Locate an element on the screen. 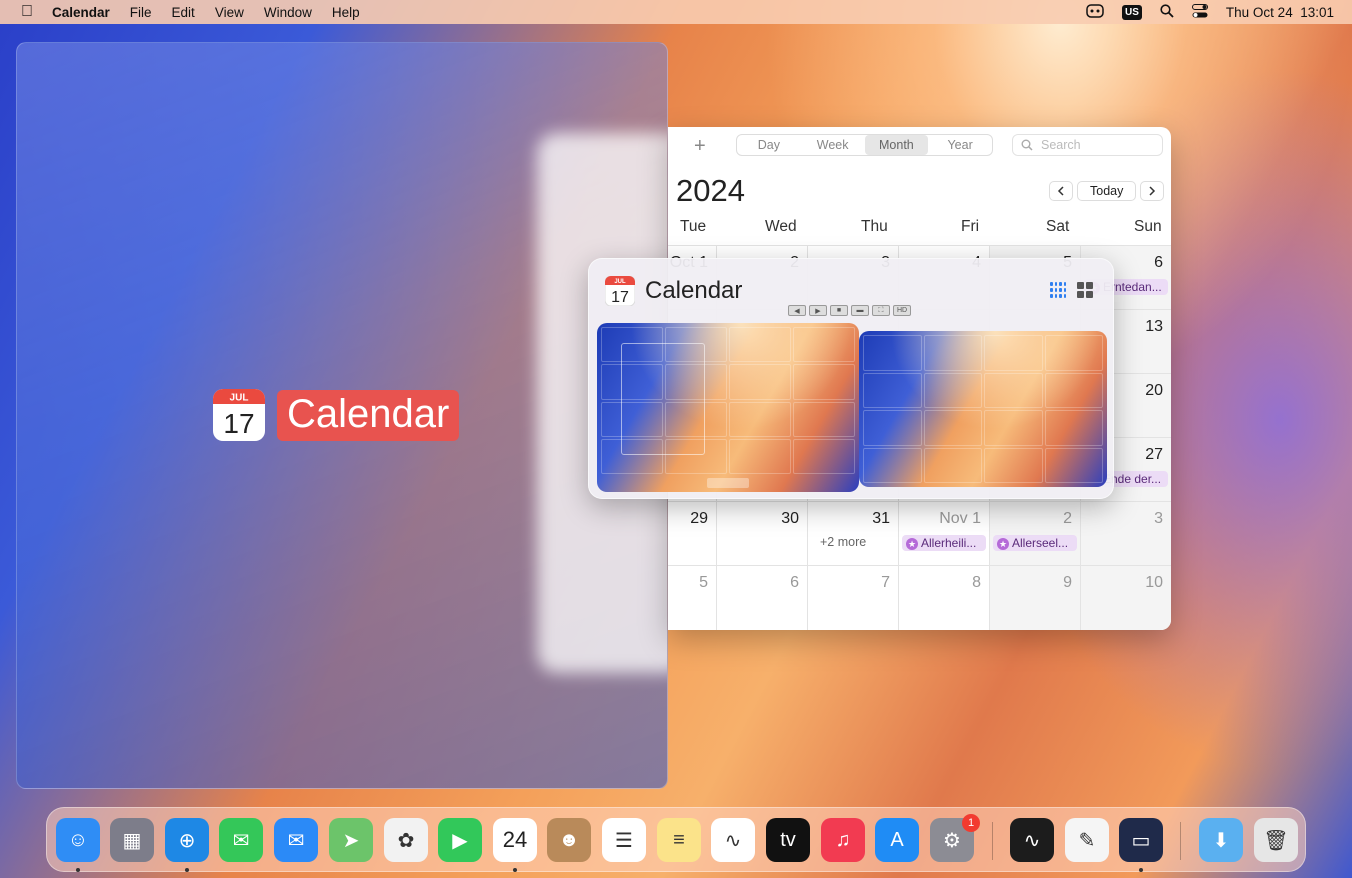 The height and width of the screenshot is (878, 1352). large-grid-layout-icon is located at coordinates (1085, 290).